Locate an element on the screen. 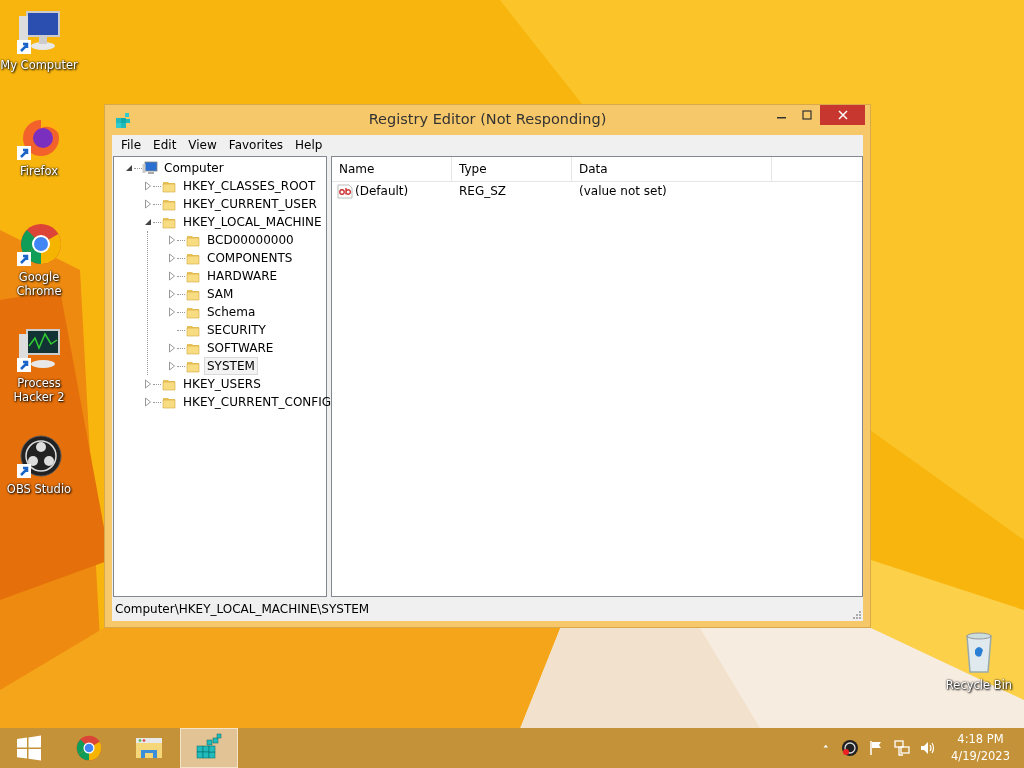 Image resolution: width=1024 pixels, height=768 pixels. close-button is located at coordinates (842, 115).